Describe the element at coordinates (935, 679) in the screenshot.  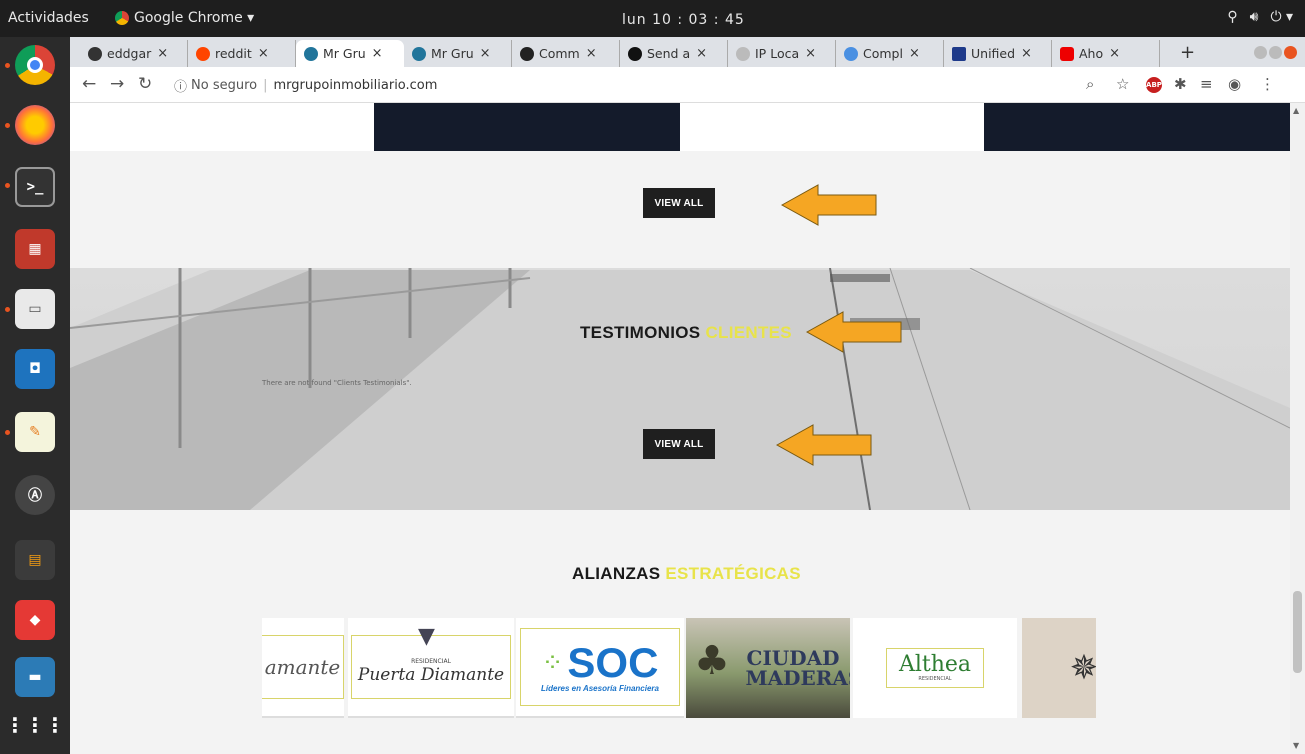
I see `logo-subtext: RESIDENCIAL` at that location.